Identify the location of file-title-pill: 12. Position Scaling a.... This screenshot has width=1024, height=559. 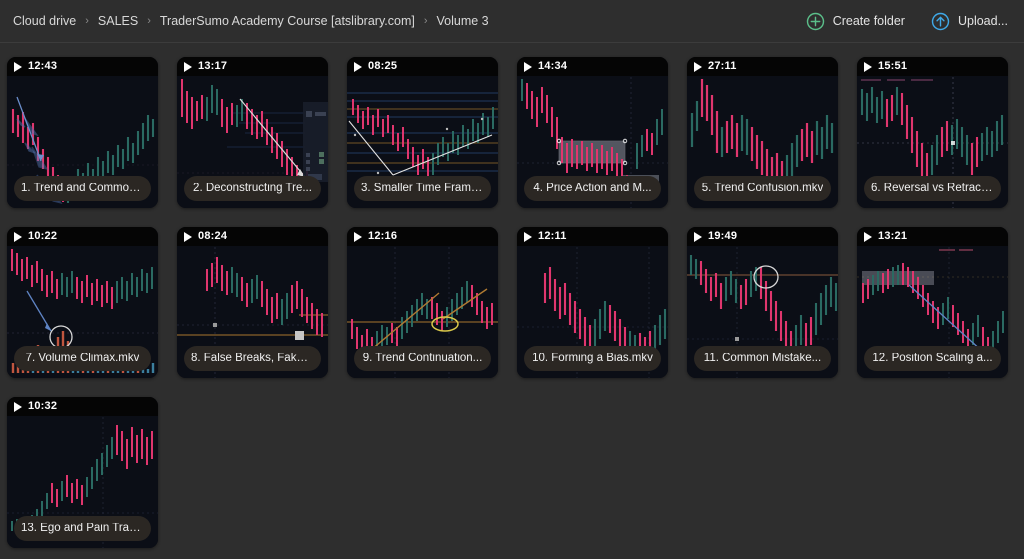
(932, 358).